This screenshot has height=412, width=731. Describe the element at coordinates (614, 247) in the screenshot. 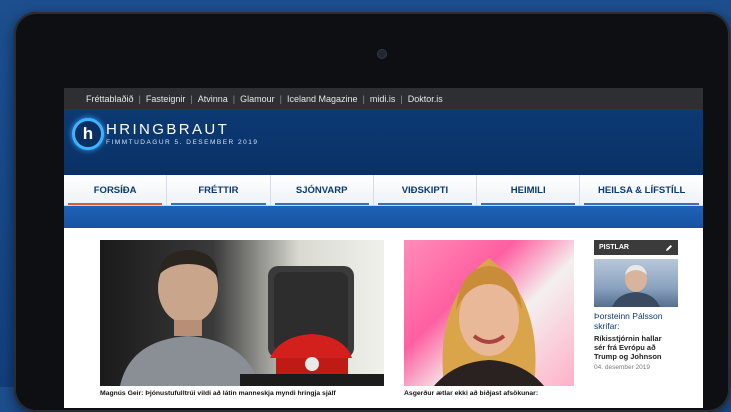

I see `pistlar-title: PISTLAR` at that location.